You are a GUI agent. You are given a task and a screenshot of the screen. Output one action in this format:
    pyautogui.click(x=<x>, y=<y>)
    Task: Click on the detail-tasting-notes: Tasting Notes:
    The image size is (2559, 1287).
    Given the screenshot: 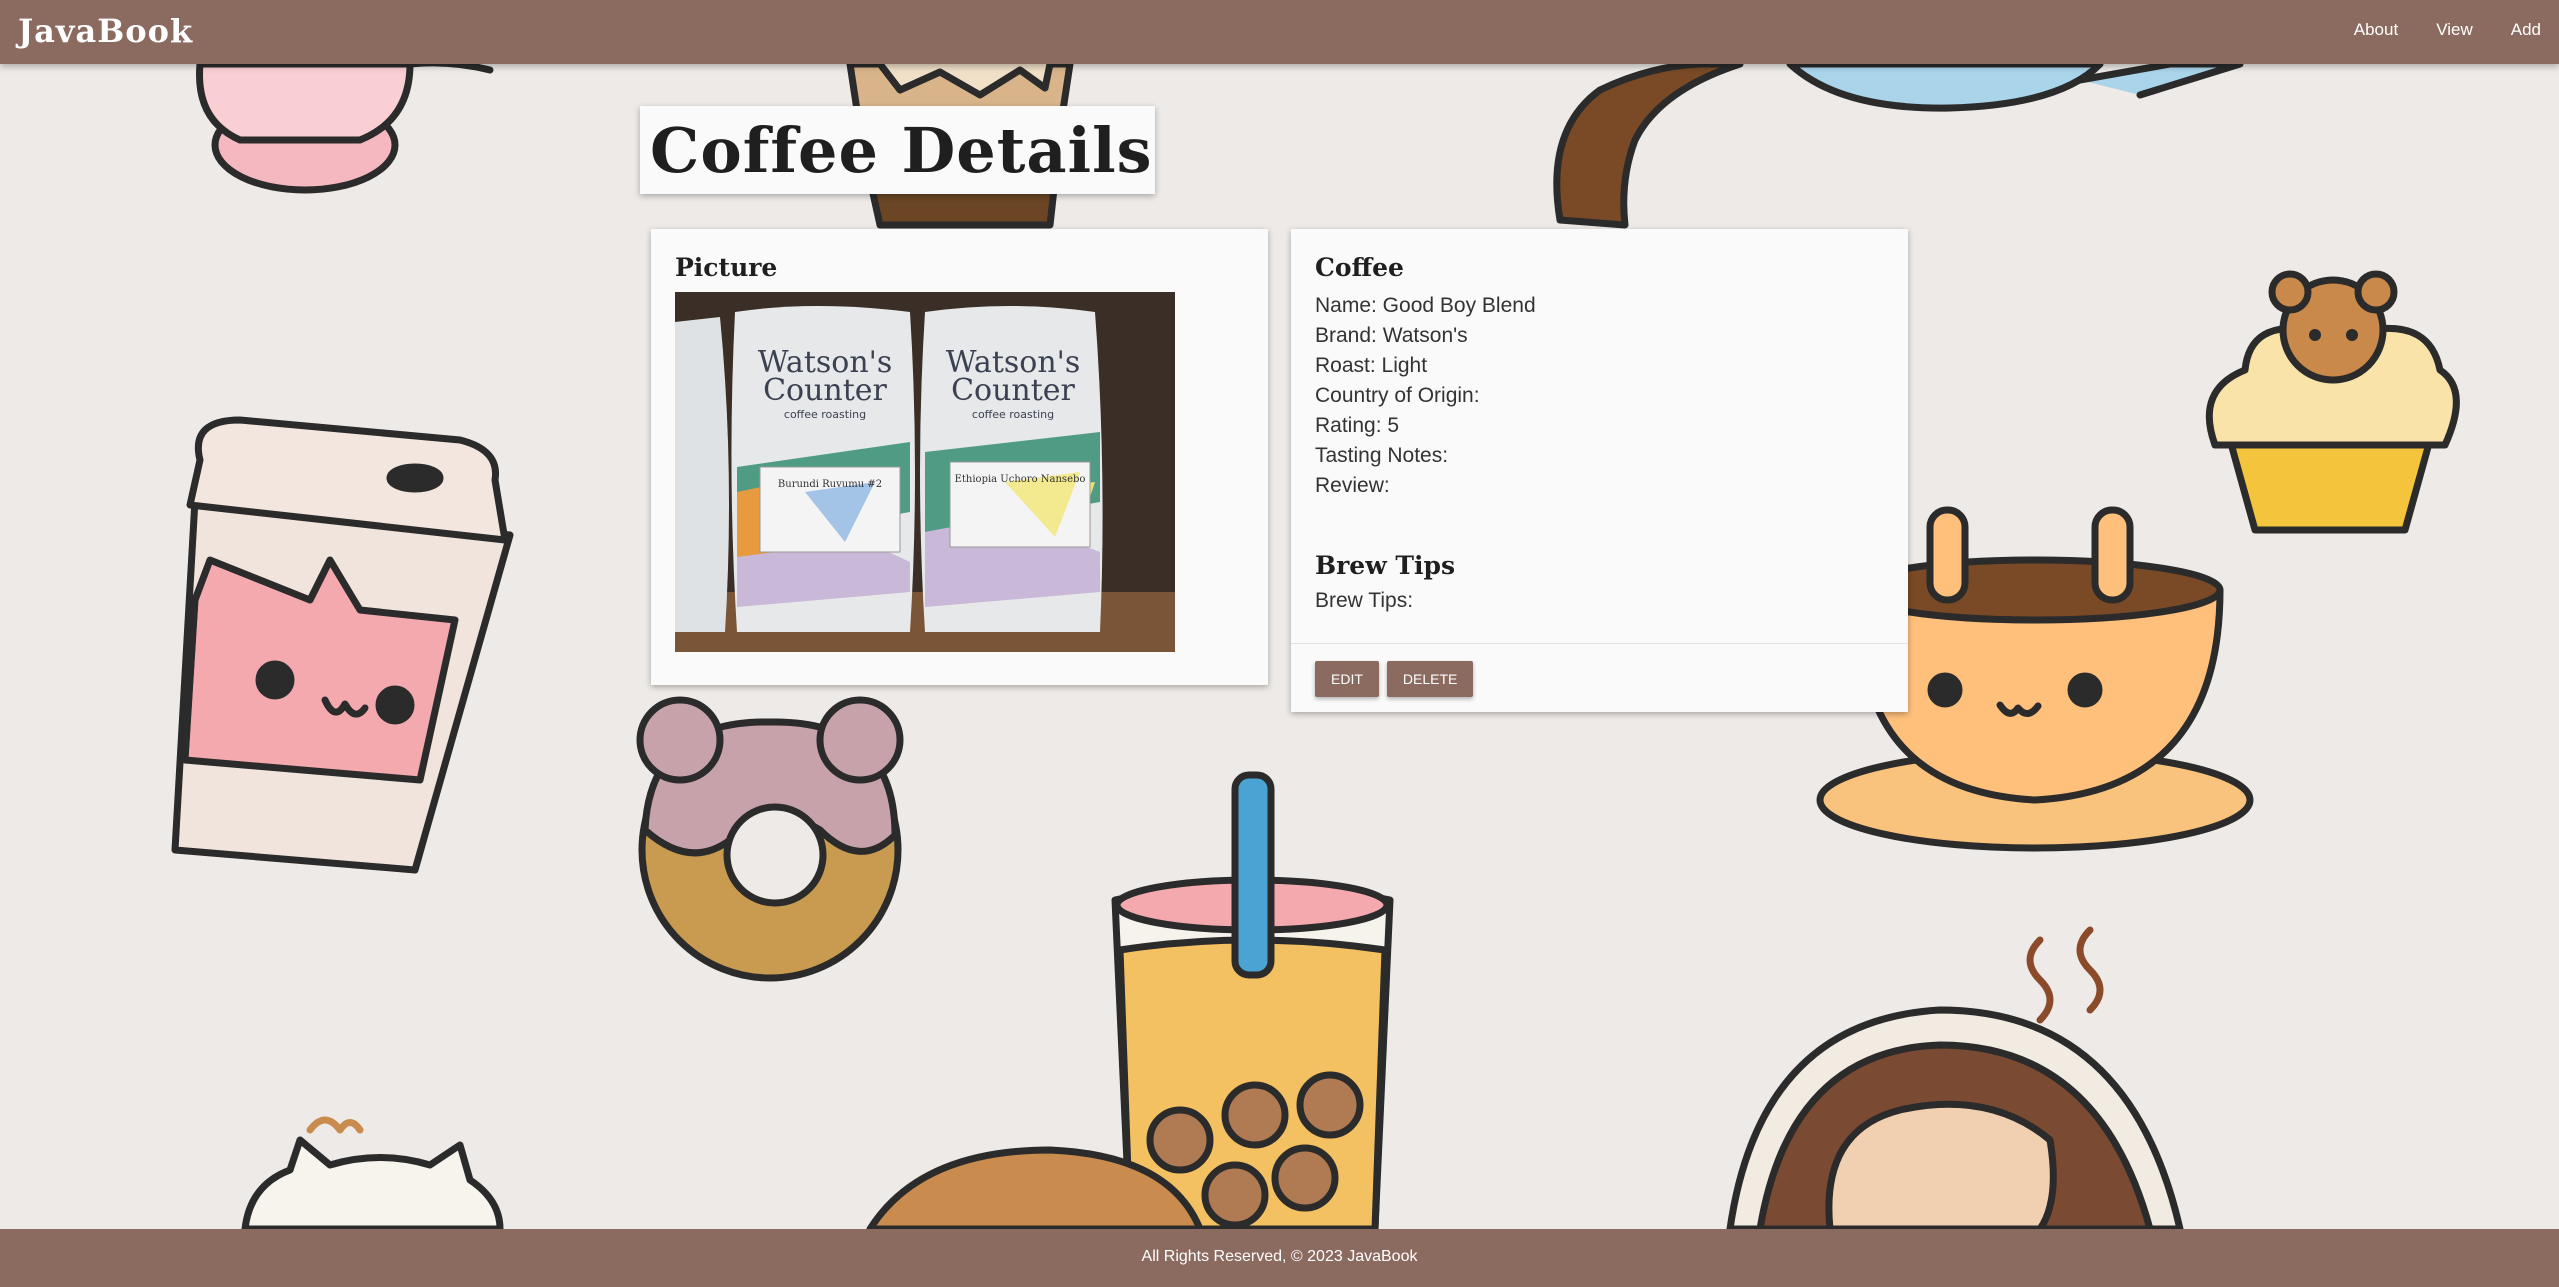 What is the action you would take?
    pyautogui.click(x=1382, y=455)
    